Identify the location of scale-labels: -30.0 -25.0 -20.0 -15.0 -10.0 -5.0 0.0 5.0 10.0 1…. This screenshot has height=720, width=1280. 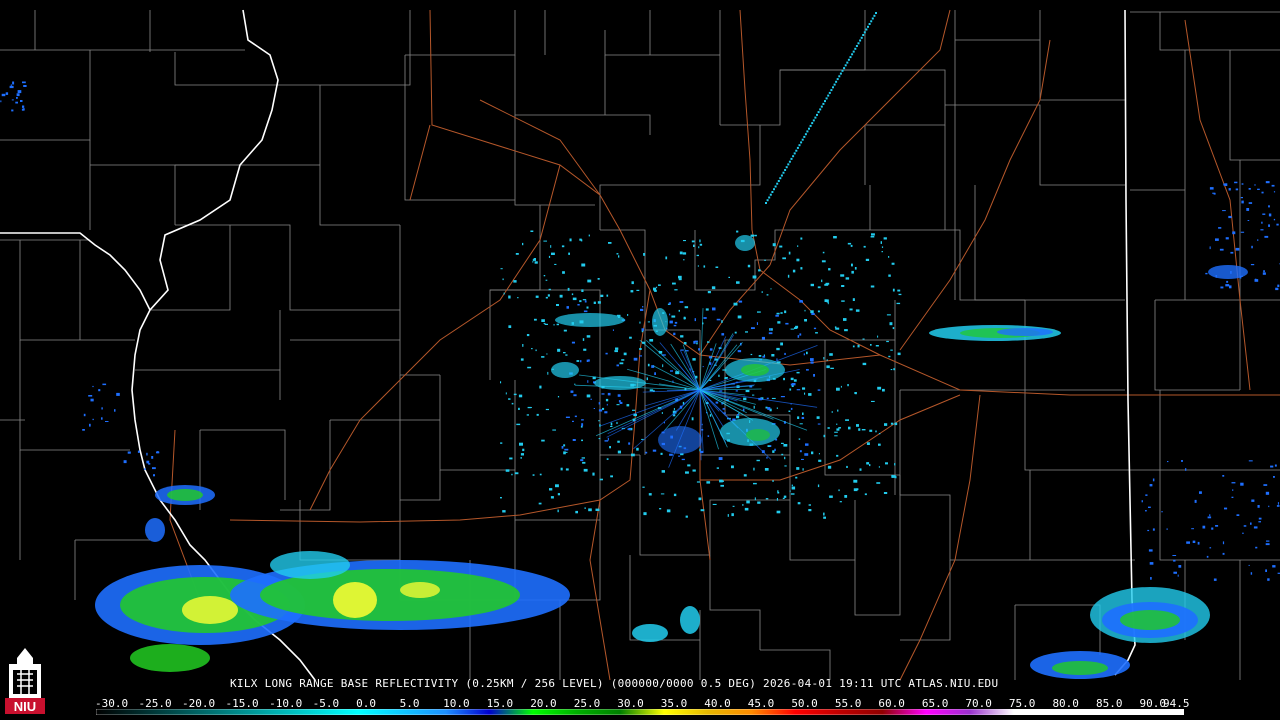
(645, 703).